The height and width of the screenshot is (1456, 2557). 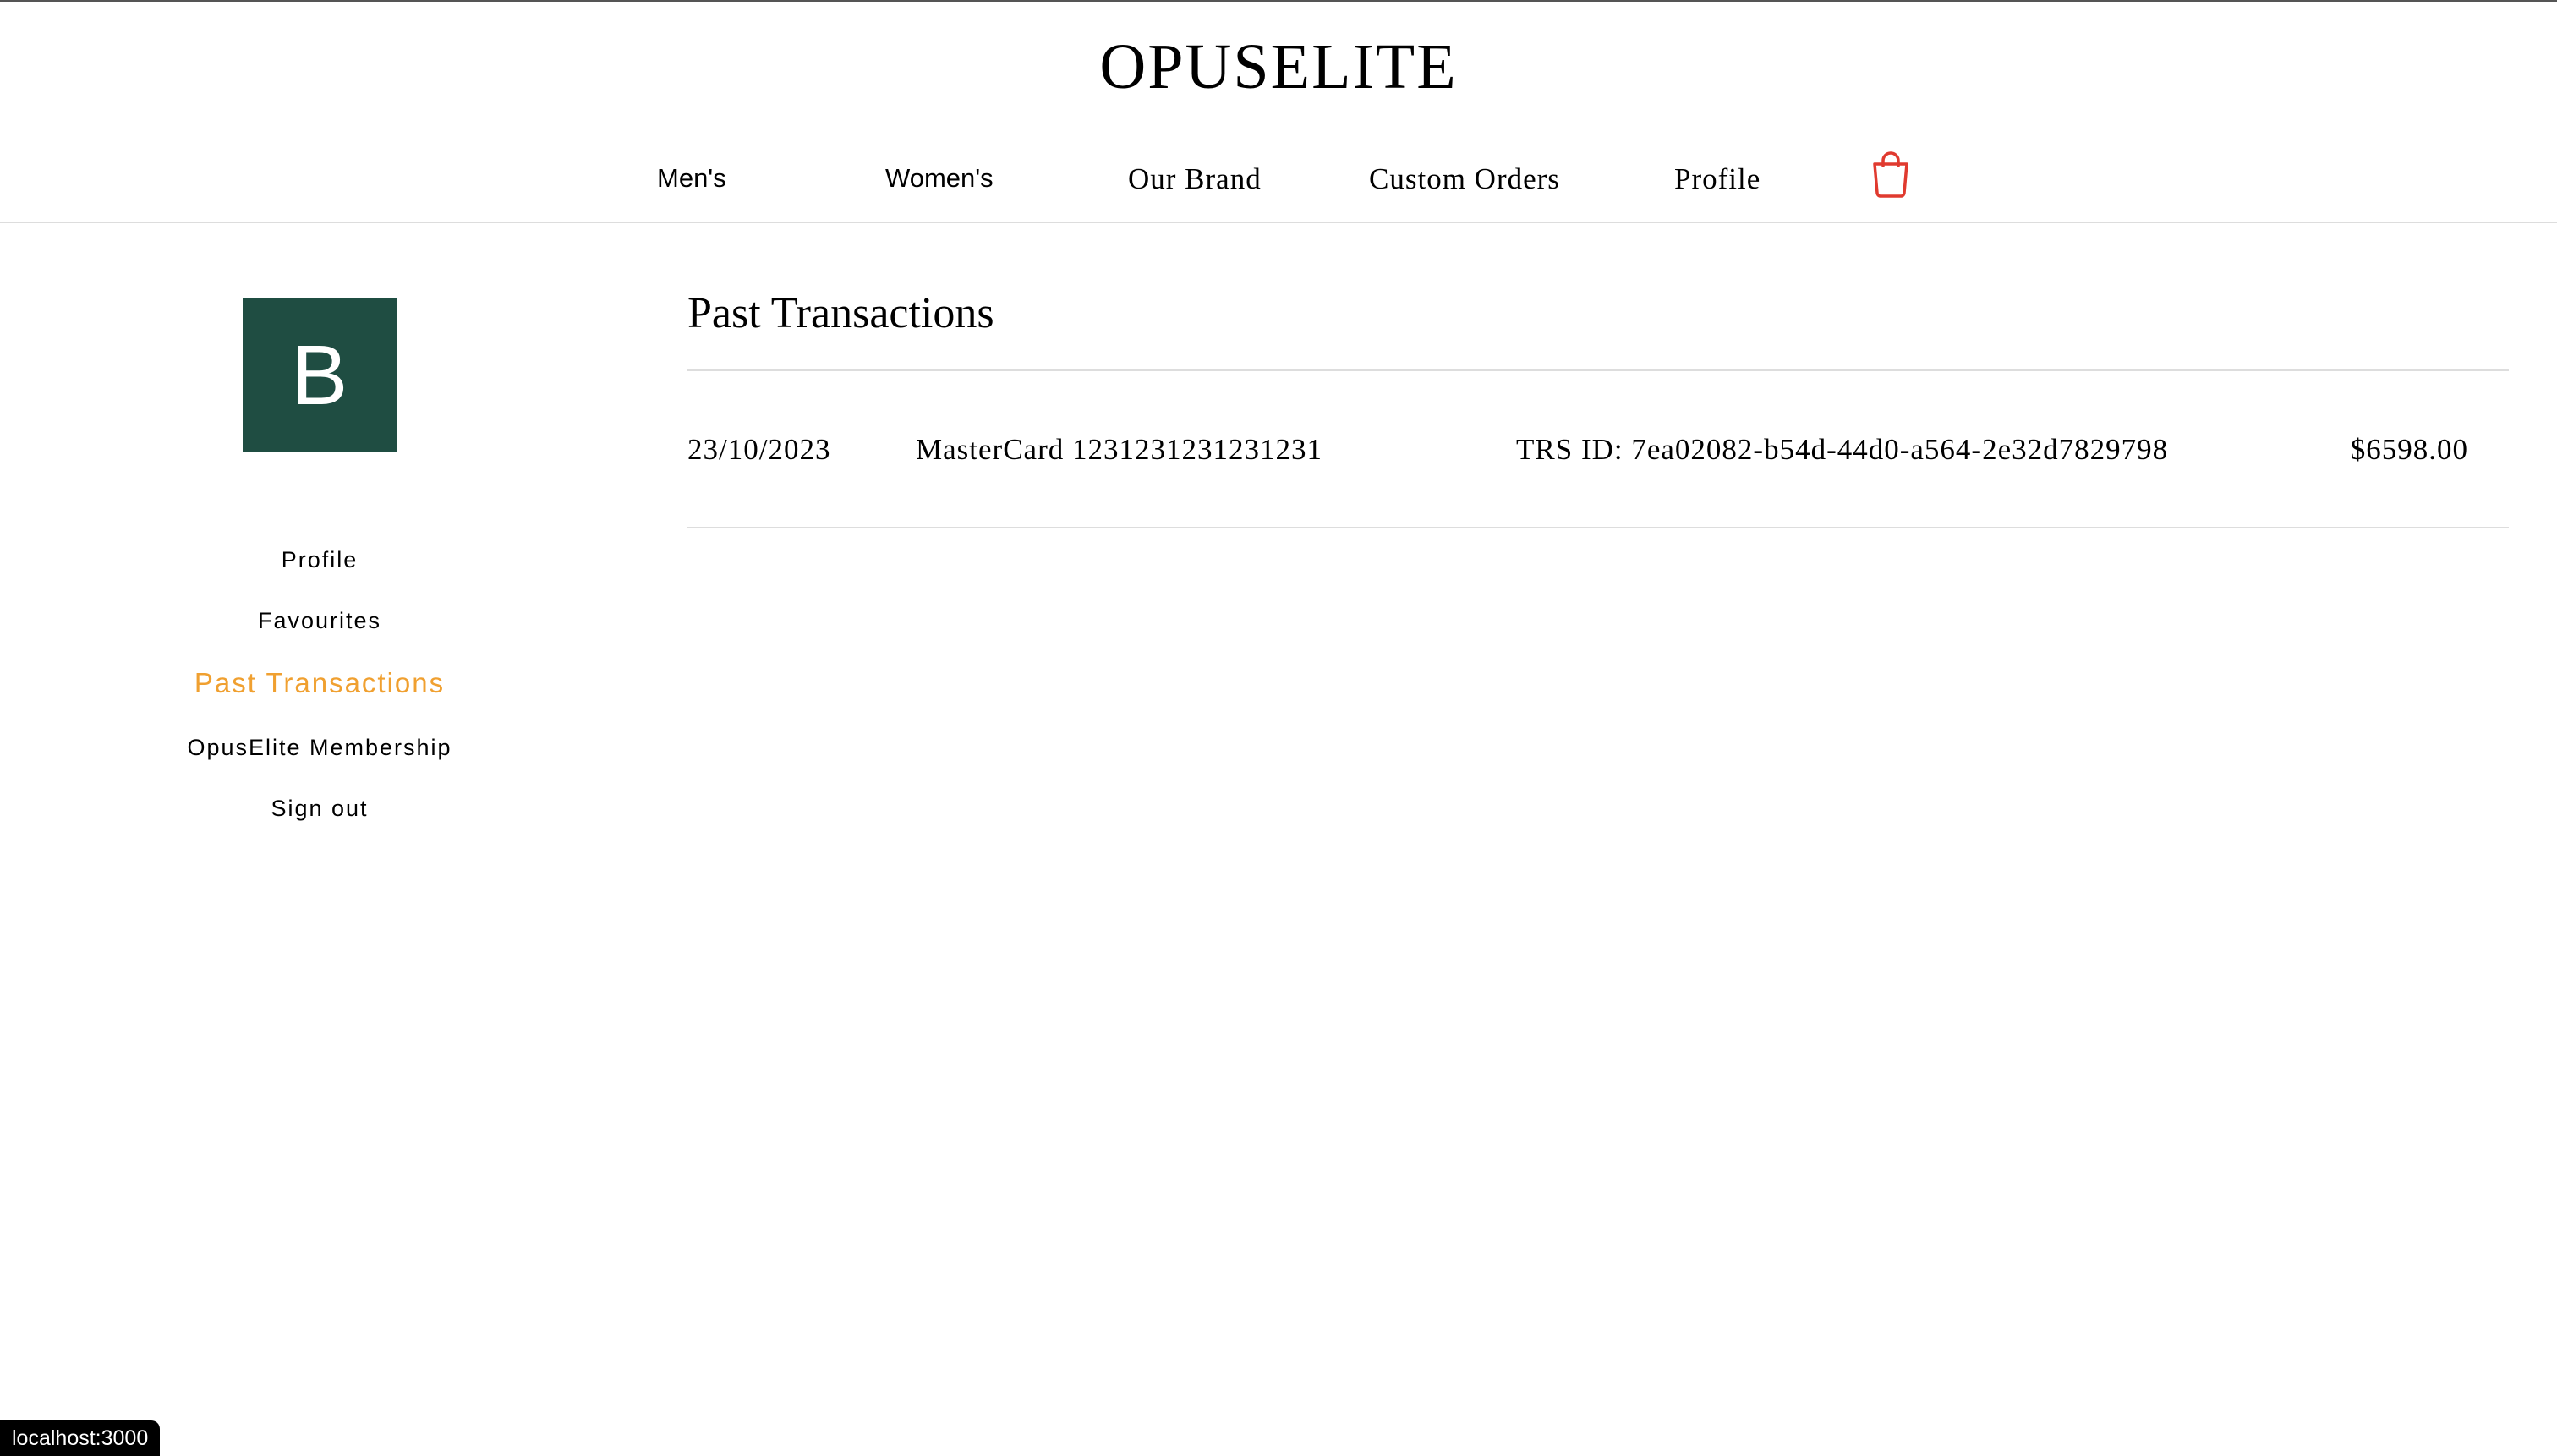 I want to click on sidebar-item-profile: Profile, so click(x=319, y=560).